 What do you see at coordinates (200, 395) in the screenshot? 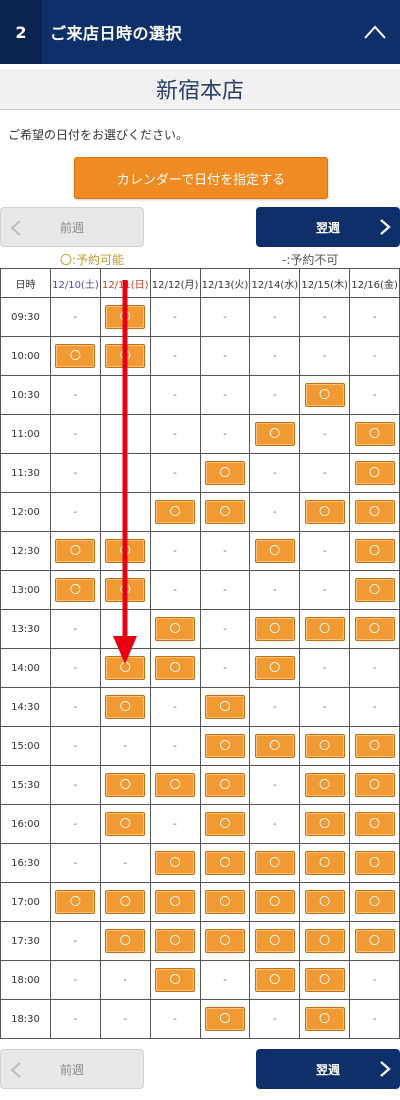
I see `time-row: 10:30- - - - - 〇 -` at bounding box center [200, 395].